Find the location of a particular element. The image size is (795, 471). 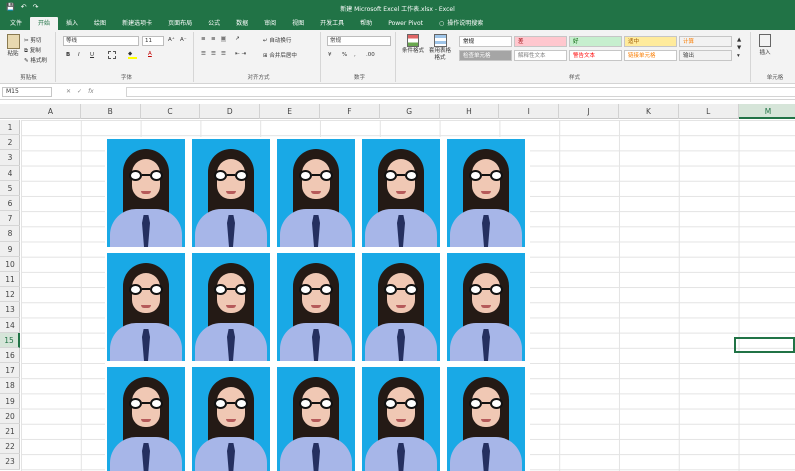

row-header-21: 21 is located at coordinates (10, 432).